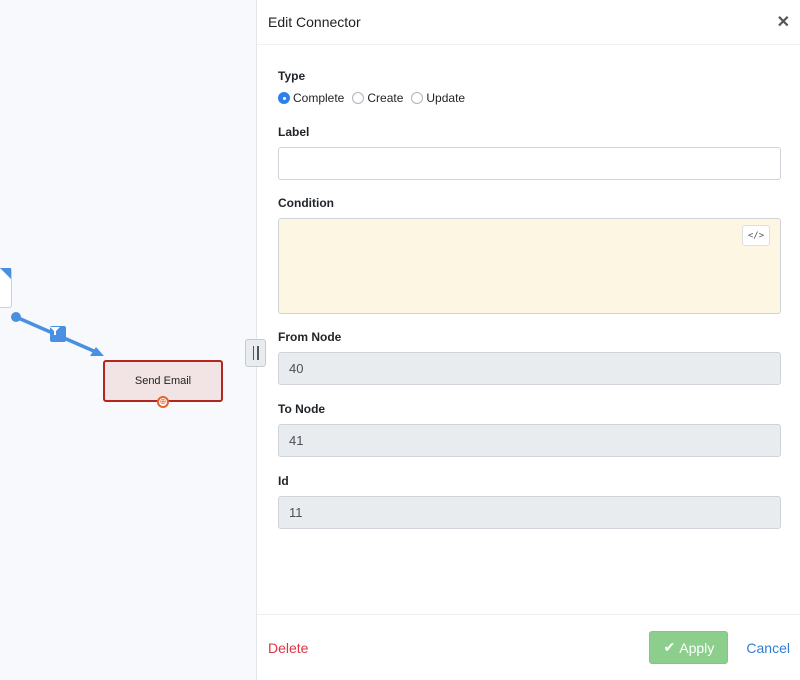 This screenshot has height=680, width=800. Describe the element at coordinates (314, 22) in the screenshot. I see `panel-title: Edit Connector` at that location.